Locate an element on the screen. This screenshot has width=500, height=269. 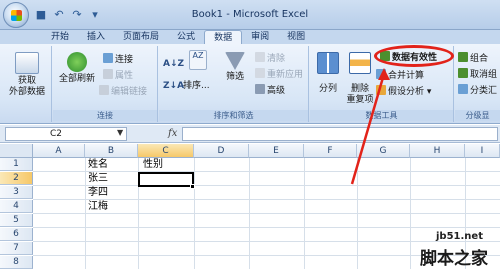
col-header-e: E is located at coordinates (276, 151).